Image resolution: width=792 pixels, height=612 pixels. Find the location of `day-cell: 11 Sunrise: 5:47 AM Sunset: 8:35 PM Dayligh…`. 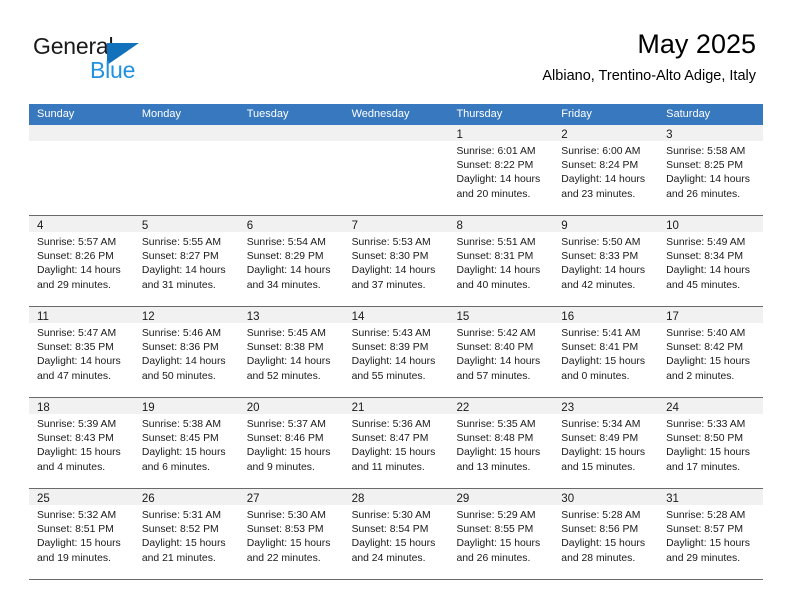

day-cell: 11 Sunrise: 5:47 AM Sunset: 8:35 PM Dayligh… is located at coordinates (81, 352).